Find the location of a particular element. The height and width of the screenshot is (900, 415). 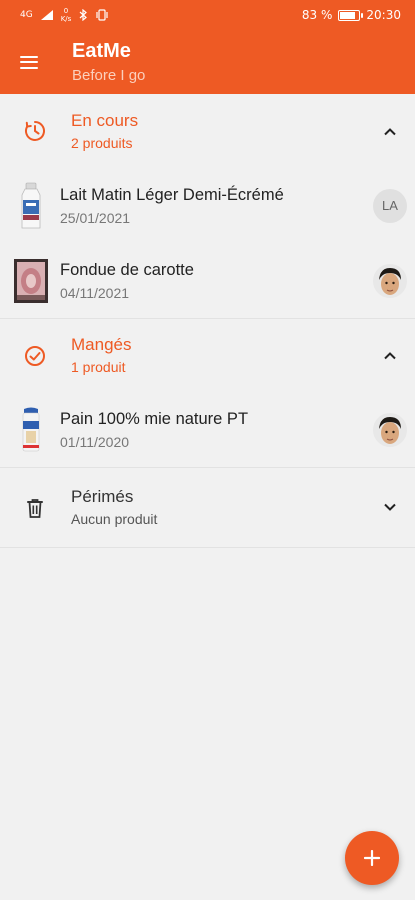

app-titles: EatMe Before I go is located at coordinates (101, 58).